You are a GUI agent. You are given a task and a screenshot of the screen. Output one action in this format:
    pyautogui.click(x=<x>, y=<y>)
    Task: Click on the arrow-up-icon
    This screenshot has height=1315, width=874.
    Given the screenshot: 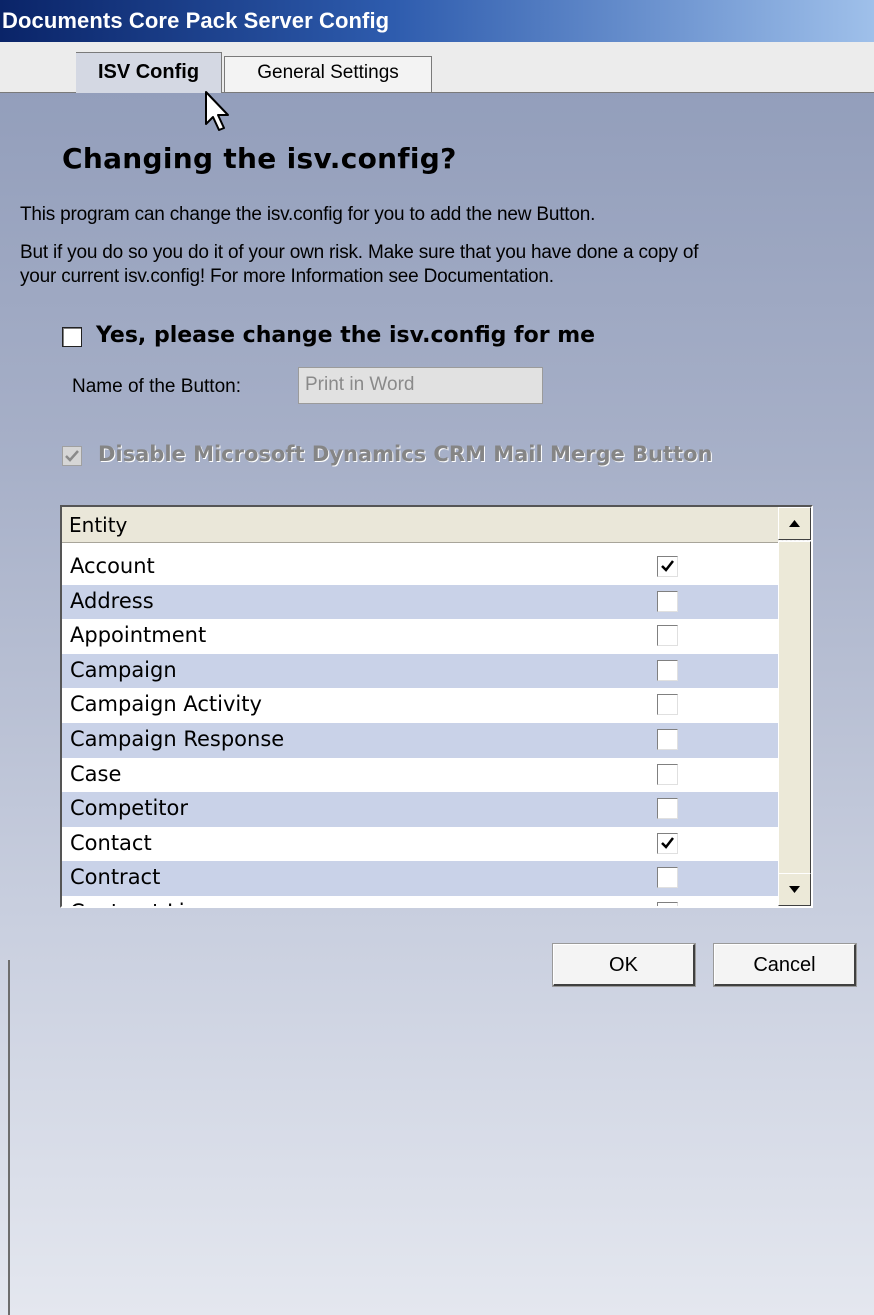 What is the action you would take?
    pyautogui.click(x=794, y=523)
    